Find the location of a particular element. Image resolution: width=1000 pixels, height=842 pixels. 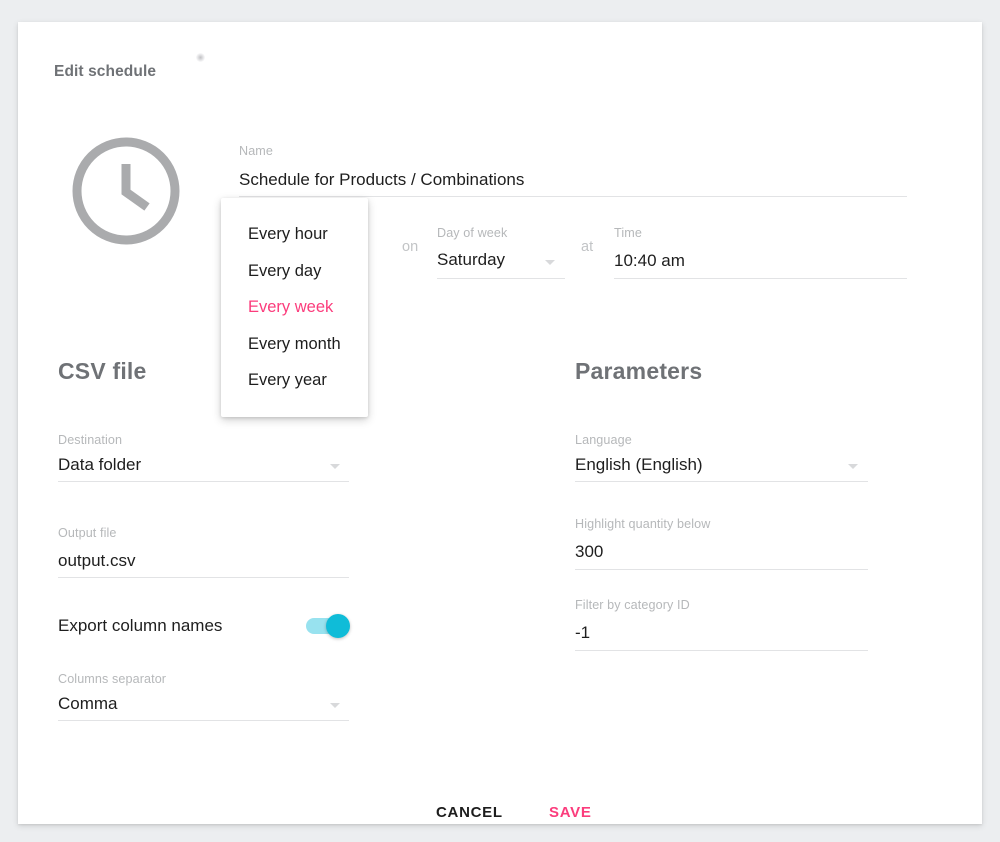

time-input: 10:40 am is located at coordinates (649, 261).